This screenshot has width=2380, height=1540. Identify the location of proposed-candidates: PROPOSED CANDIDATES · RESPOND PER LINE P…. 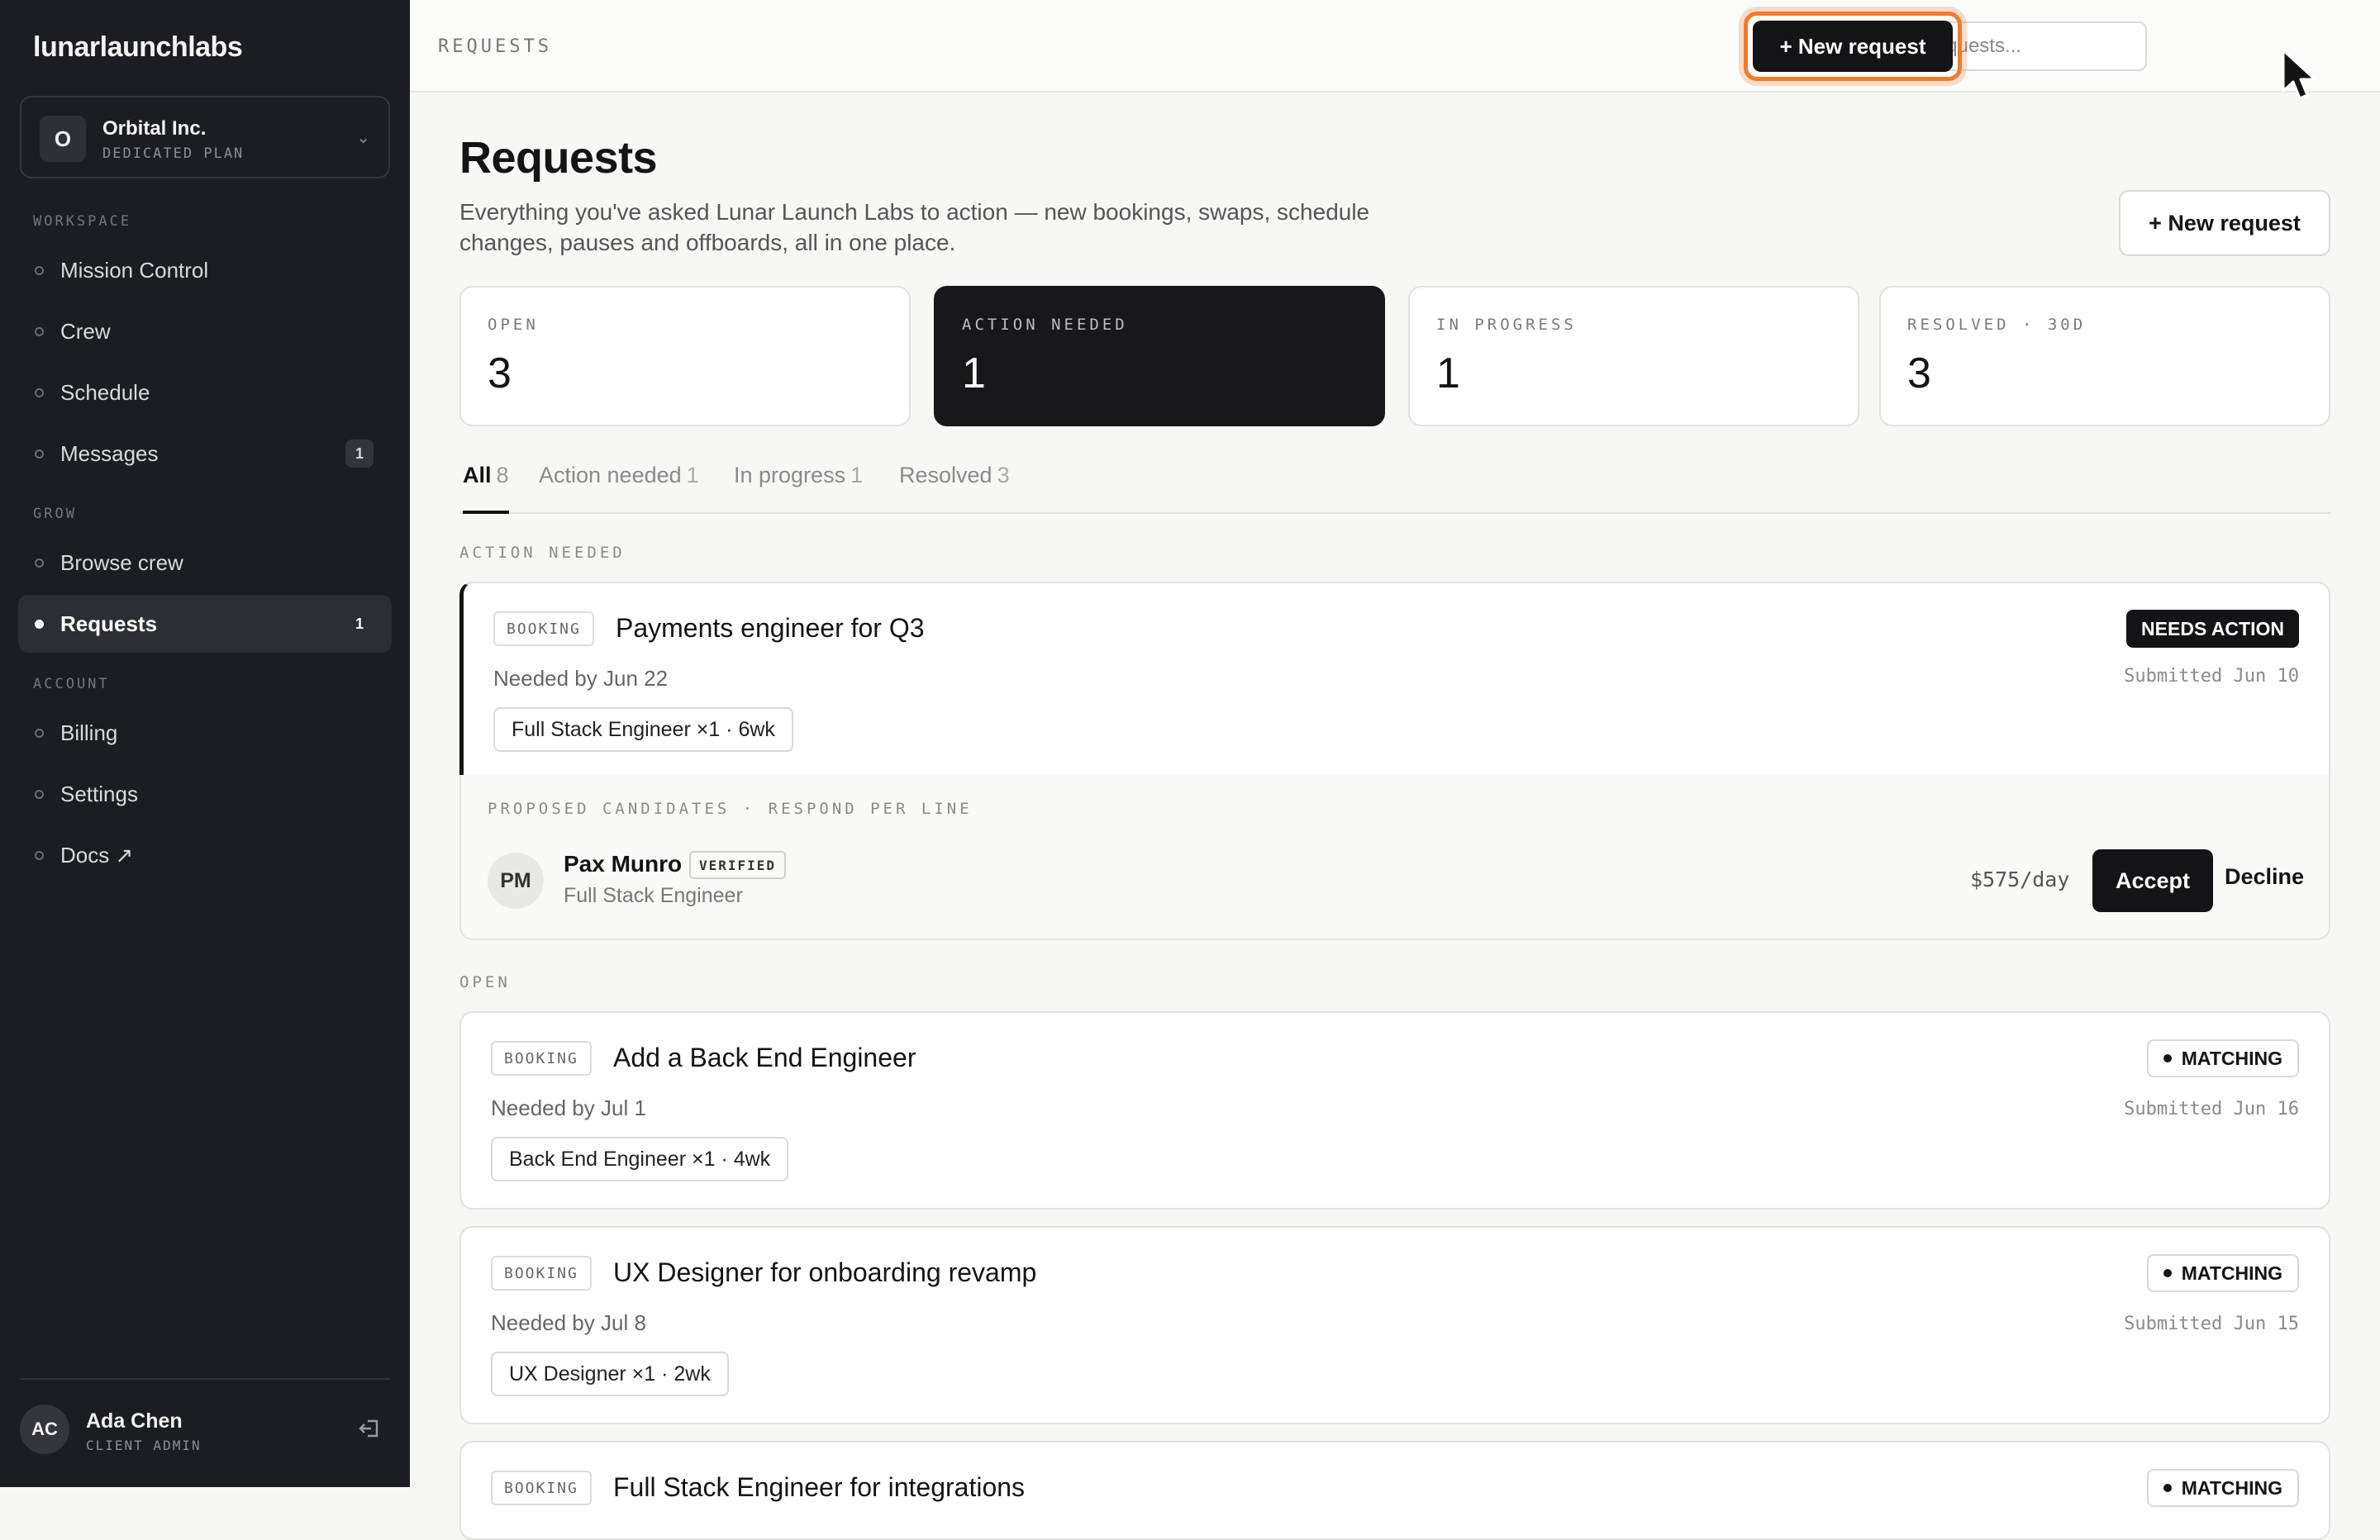
(1394, 857).